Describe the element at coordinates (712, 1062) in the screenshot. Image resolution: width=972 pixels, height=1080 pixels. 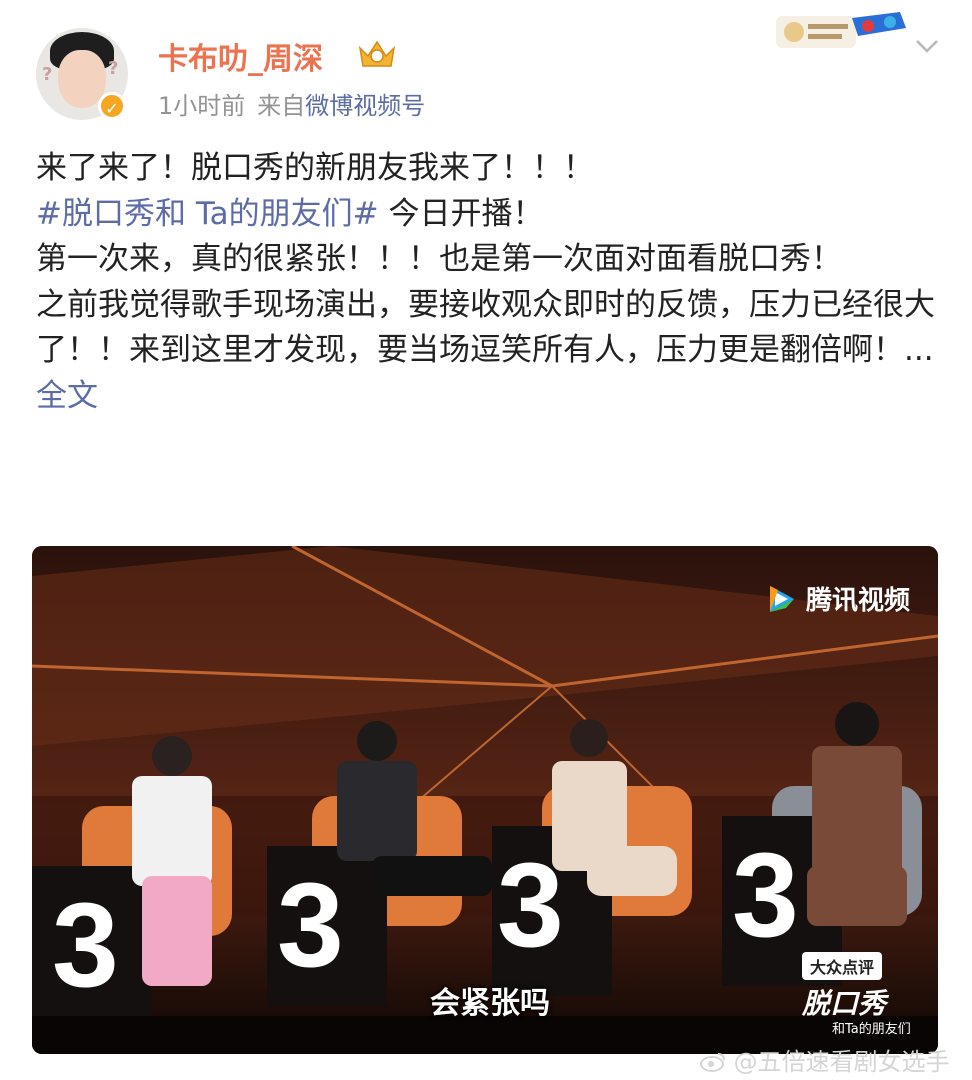
I see `weibo-icon` at that location.